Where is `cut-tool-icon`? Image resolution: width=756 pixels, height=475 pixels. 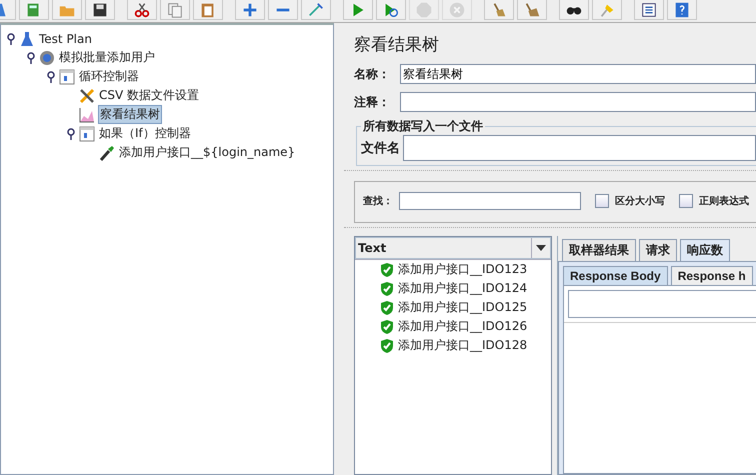 cut-tool-icon is located at coordinates (142, 10).